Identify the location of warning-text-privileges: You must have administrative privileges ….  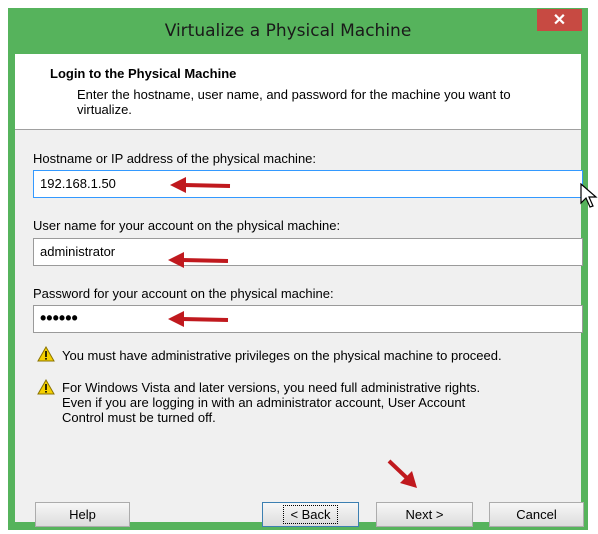
(282, 355).